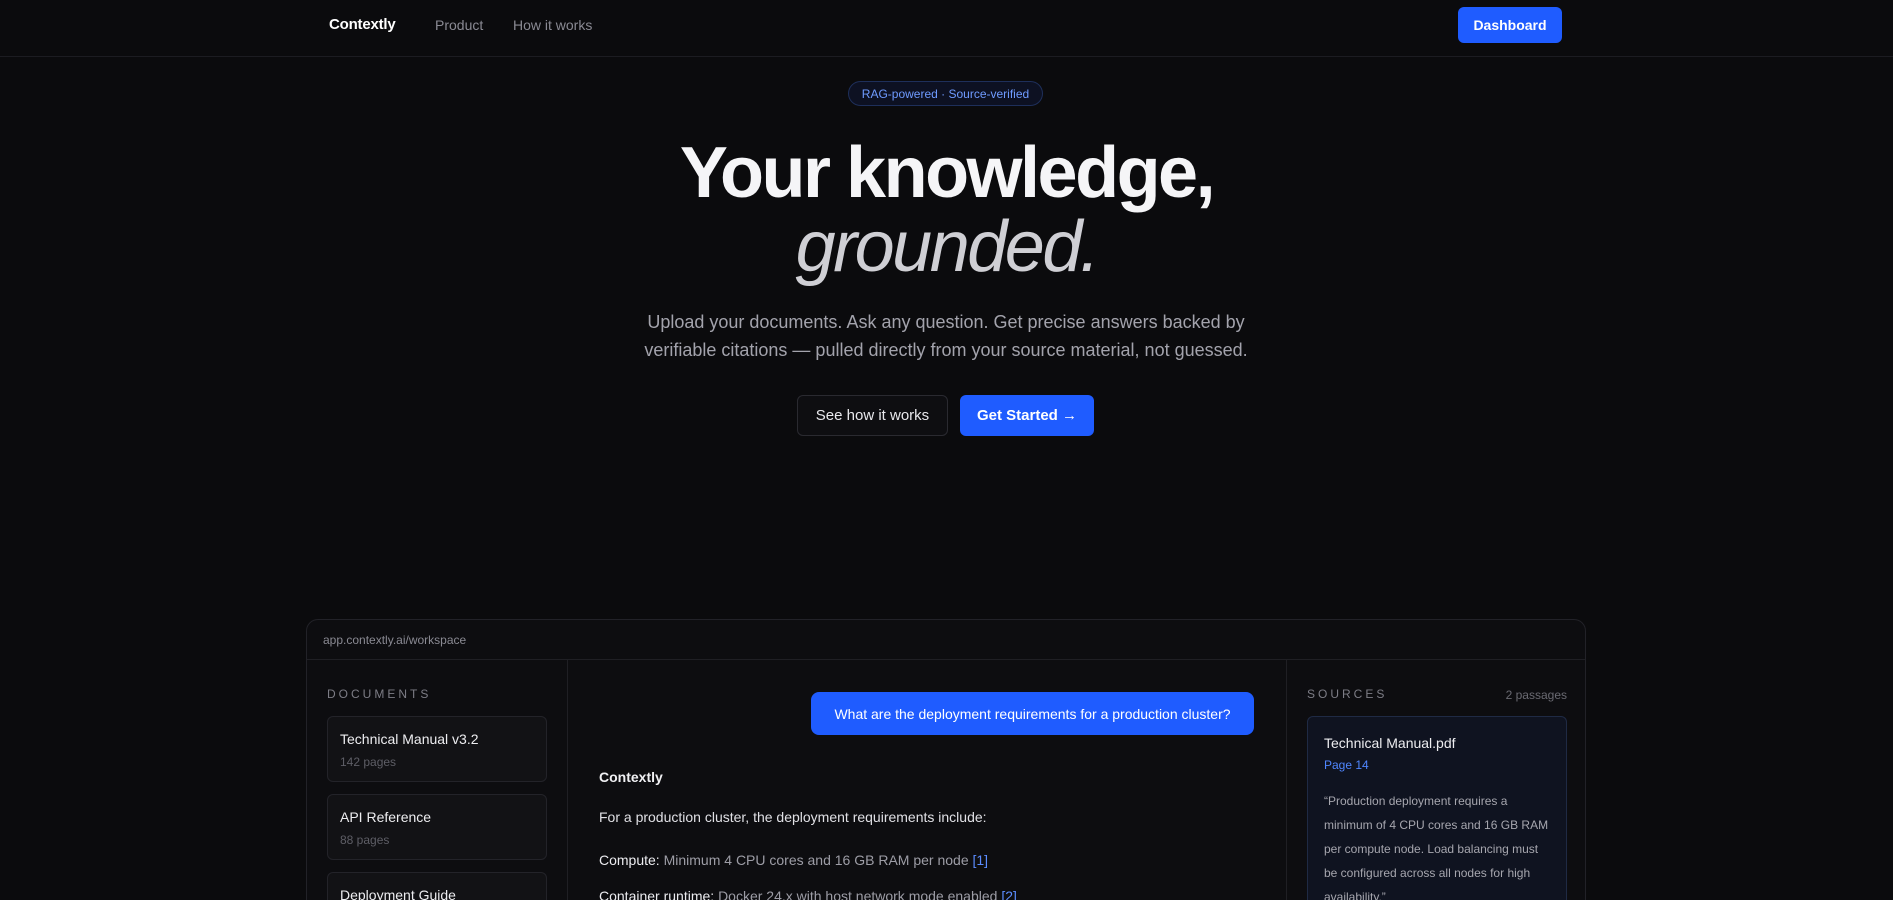 The height and width of the screenshot is (900, 1893). Describe the element at coordinates (362, 24) in the screenshot. I see `brand-logo: Contextly` at that location.